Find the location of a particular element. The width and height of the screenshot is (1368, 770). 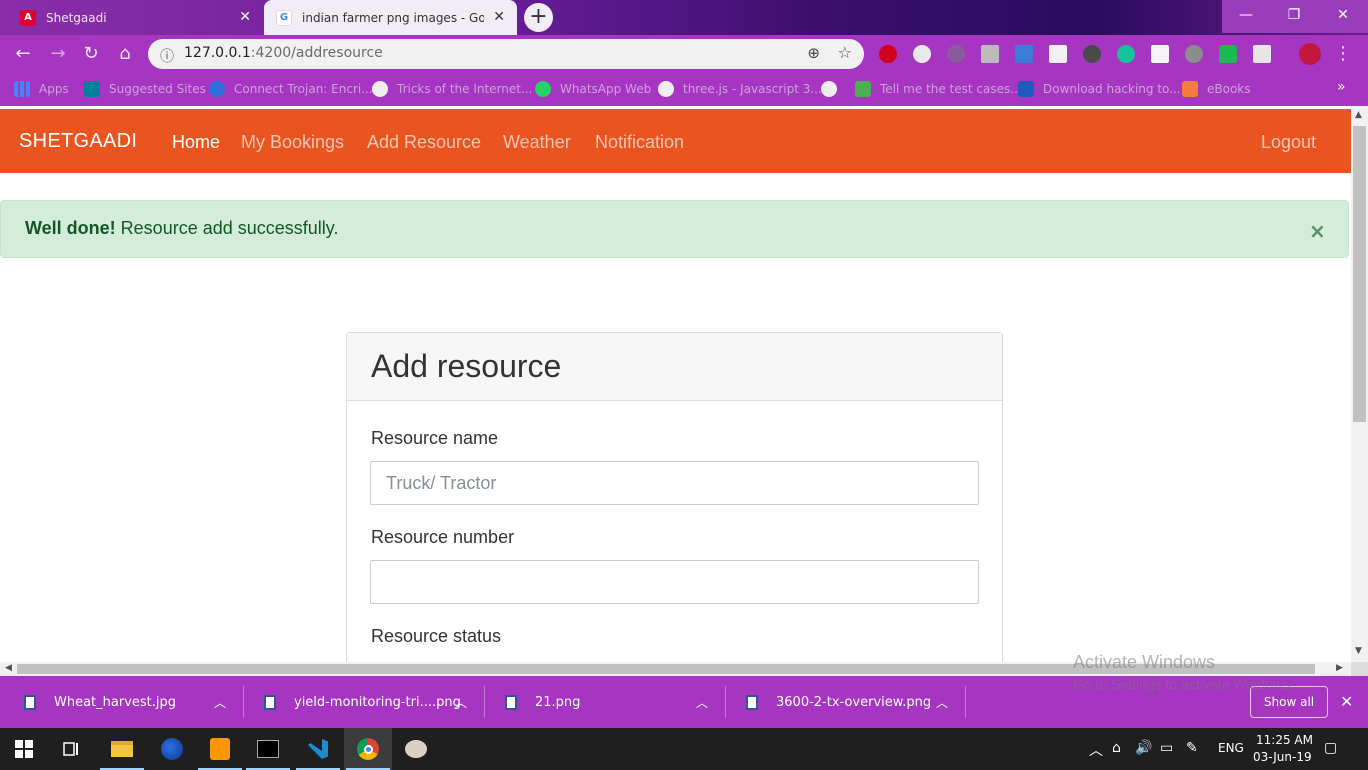

chrome-icon is located at coordinates (368, 749).